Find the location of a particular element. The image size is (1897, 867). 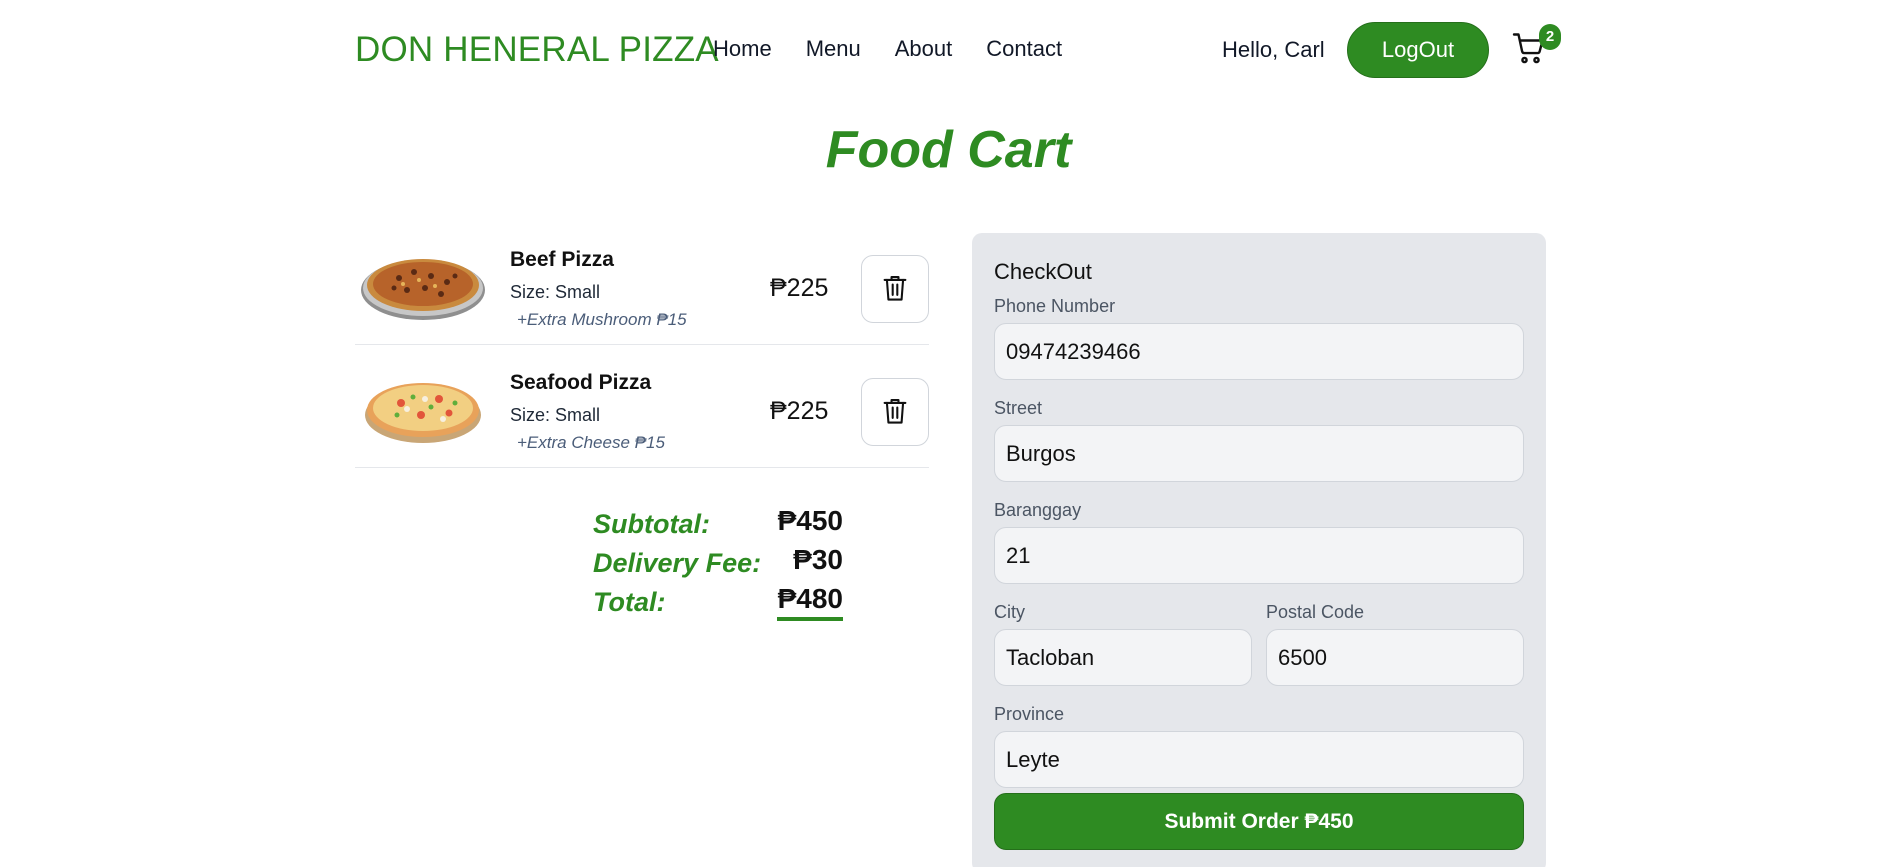

barangay-input is located at coordinates (1259, 555).